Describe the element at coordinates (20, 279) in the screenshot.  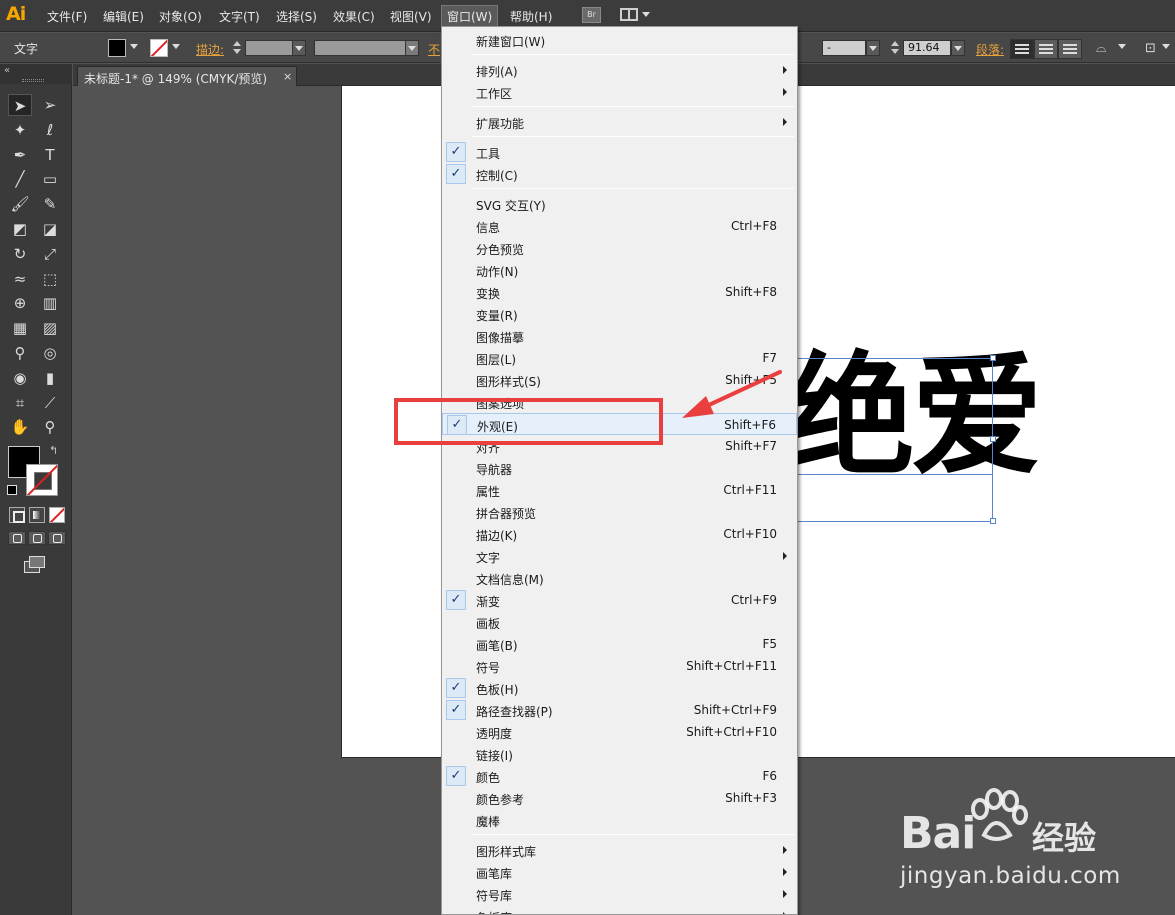
I see `warp-tool-icon: ≈` at that location.